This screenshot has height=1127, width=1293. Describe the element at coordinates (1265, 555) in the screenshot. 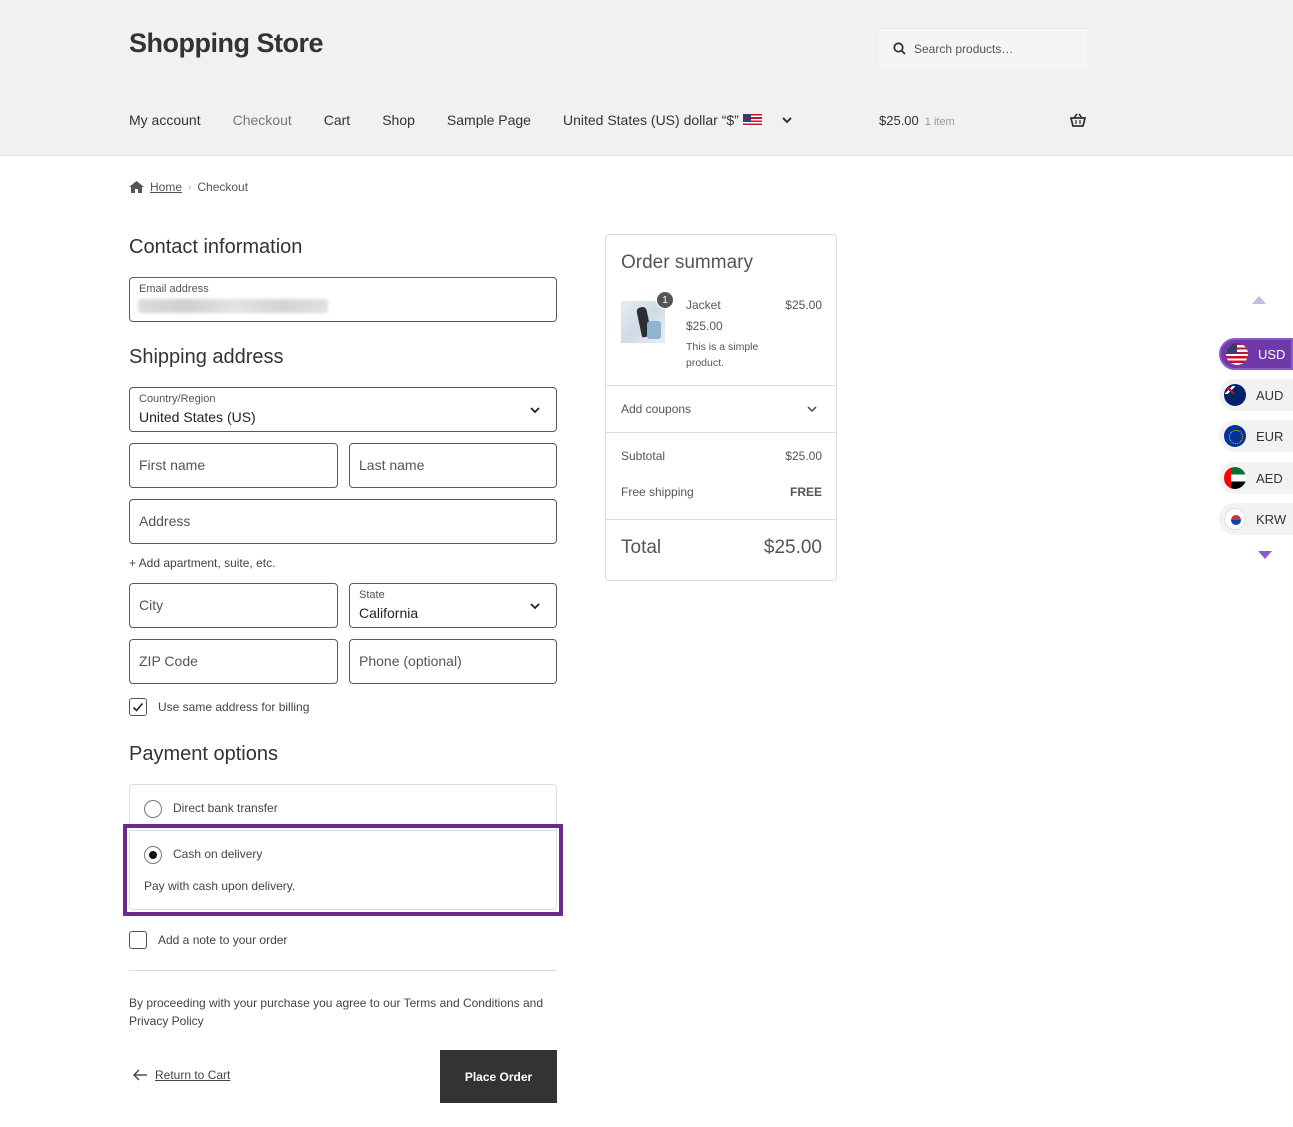

I see `scroll-down-icon` at that location.